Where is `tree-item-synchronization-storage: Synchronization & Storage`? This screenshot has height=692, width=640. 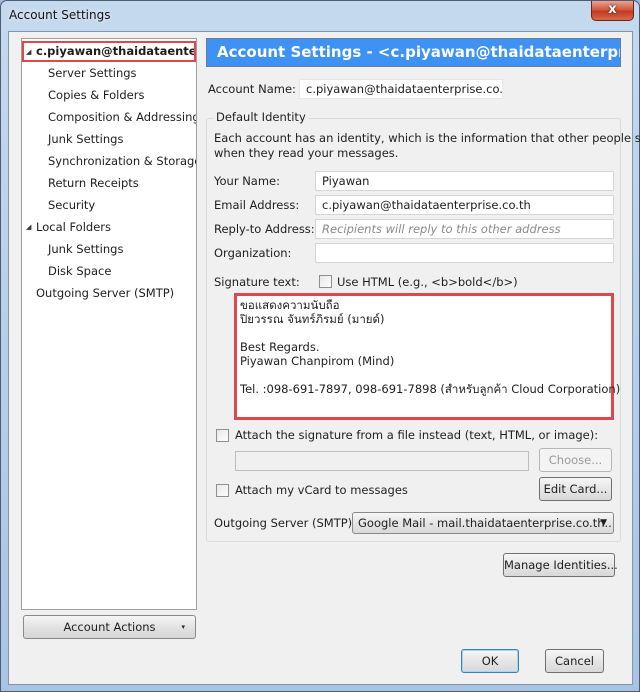
tree-item-synchronization-storage: Synchronization & Storage is located at coordinates (109, 161).